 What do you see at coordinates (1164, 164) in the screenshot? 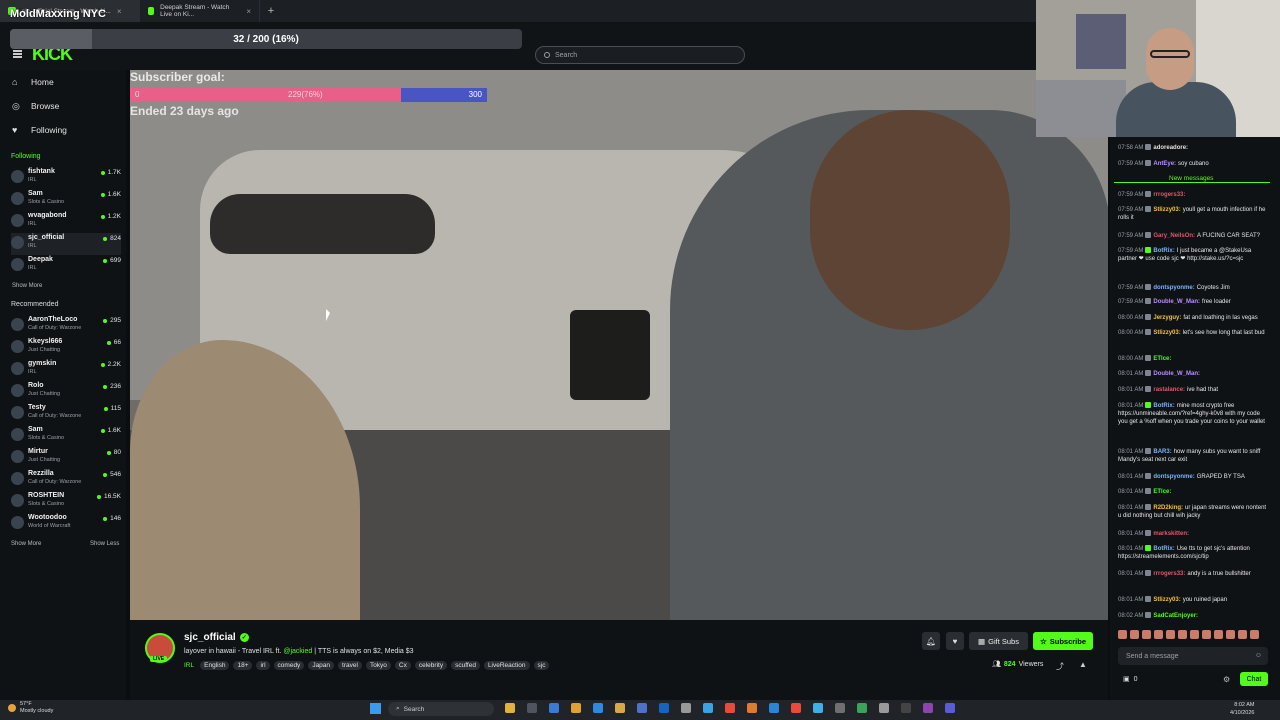
I see `chat-username: AntEye:` at bounding box center [1164, 164].